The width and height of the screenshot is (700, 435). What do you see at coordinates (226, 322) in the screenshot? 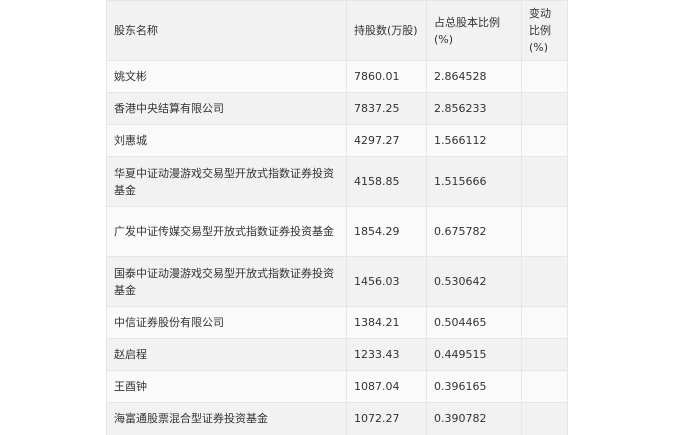
I see `cell-name: 中信证券股份有限公司` at bounding box center [226, 322].